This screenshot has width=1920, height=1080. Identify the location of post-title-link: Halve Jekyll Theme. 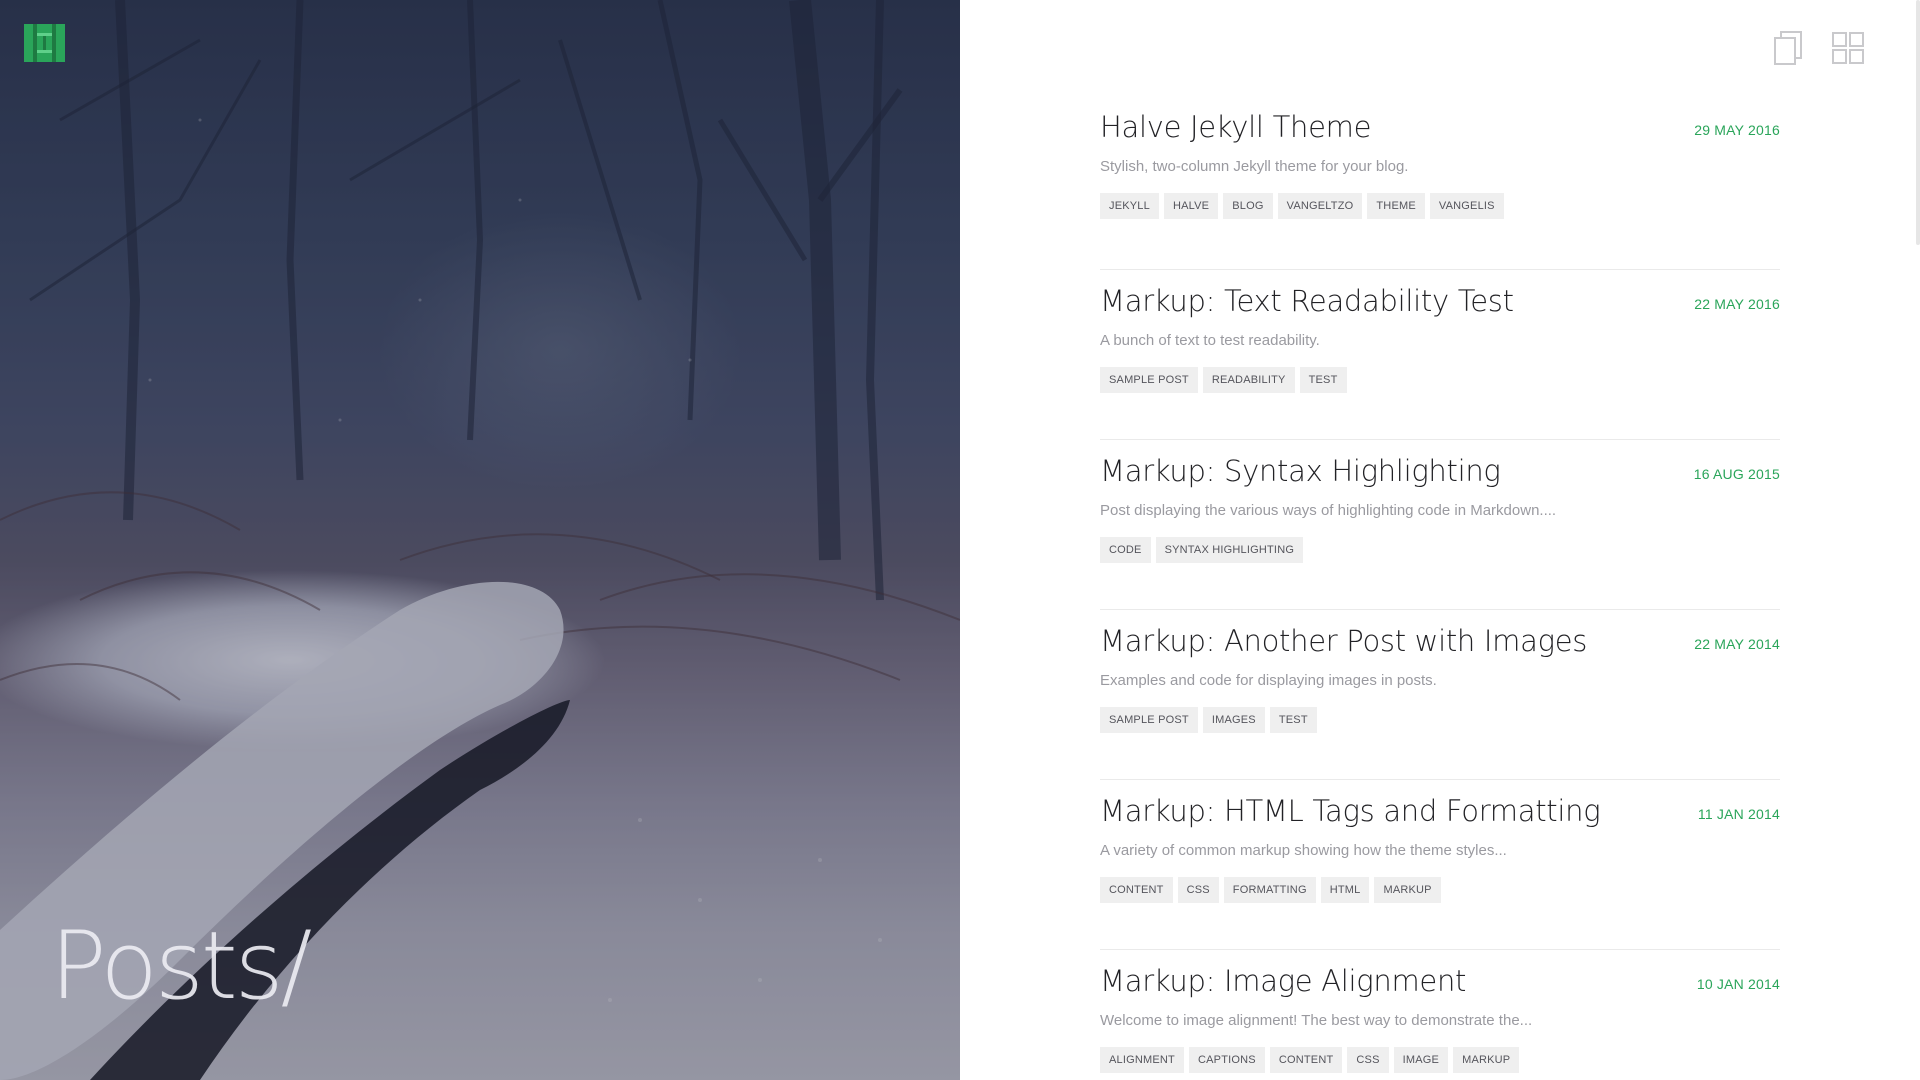
(1235, 127).